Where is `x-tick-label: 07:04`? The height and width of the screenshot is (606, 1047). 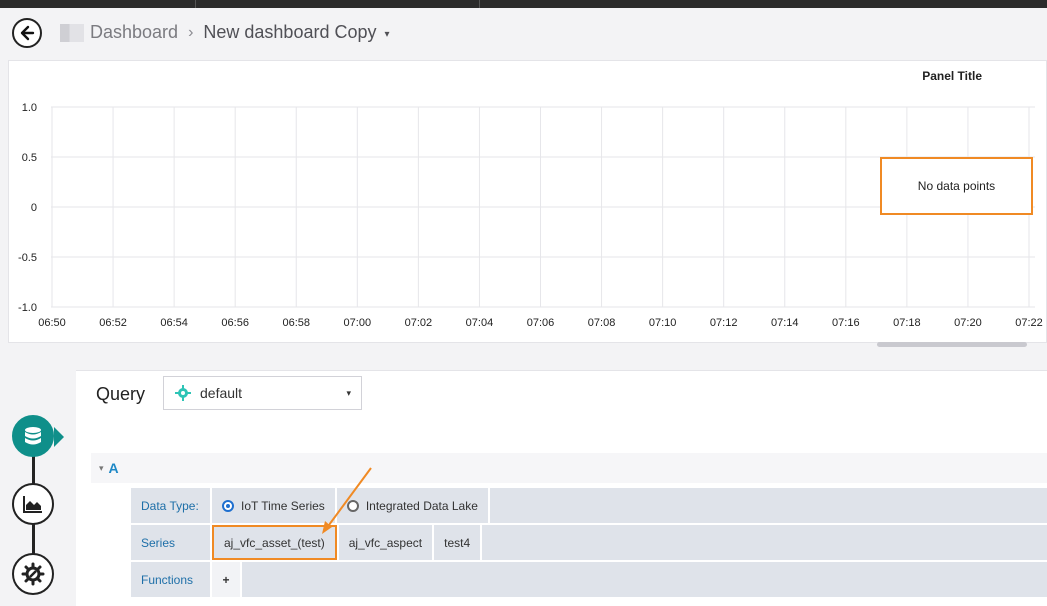
x-tick-label: 07:04 is located at coordinates (480, 323).